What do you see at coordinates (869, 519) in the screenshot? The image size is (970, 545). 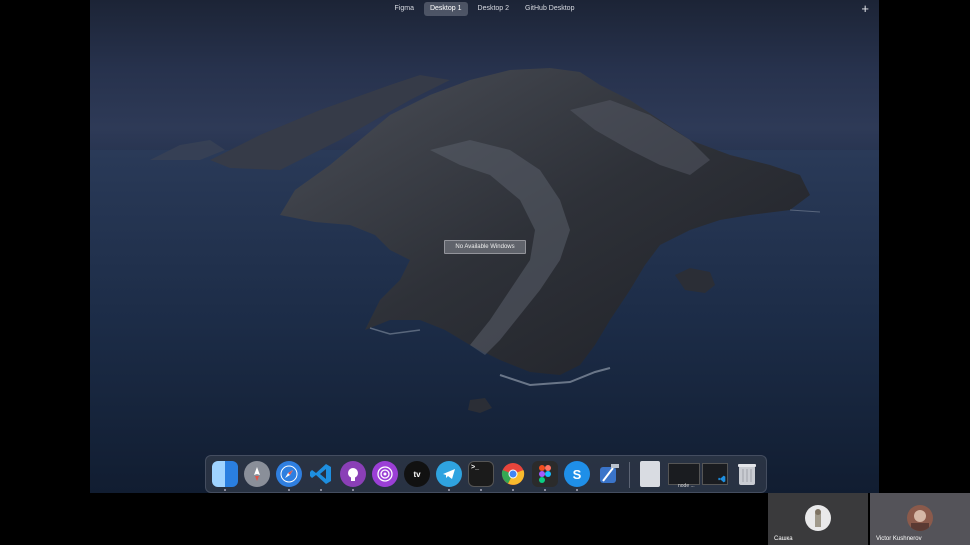 I see `video-call-strip: Сашка Victor Kushnerov` at bounding box center [869, 519].